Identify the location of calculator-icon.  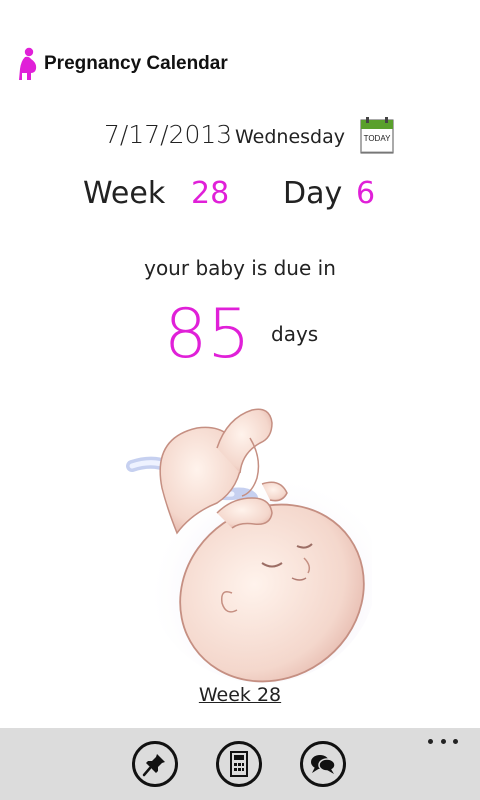
(239, 764).